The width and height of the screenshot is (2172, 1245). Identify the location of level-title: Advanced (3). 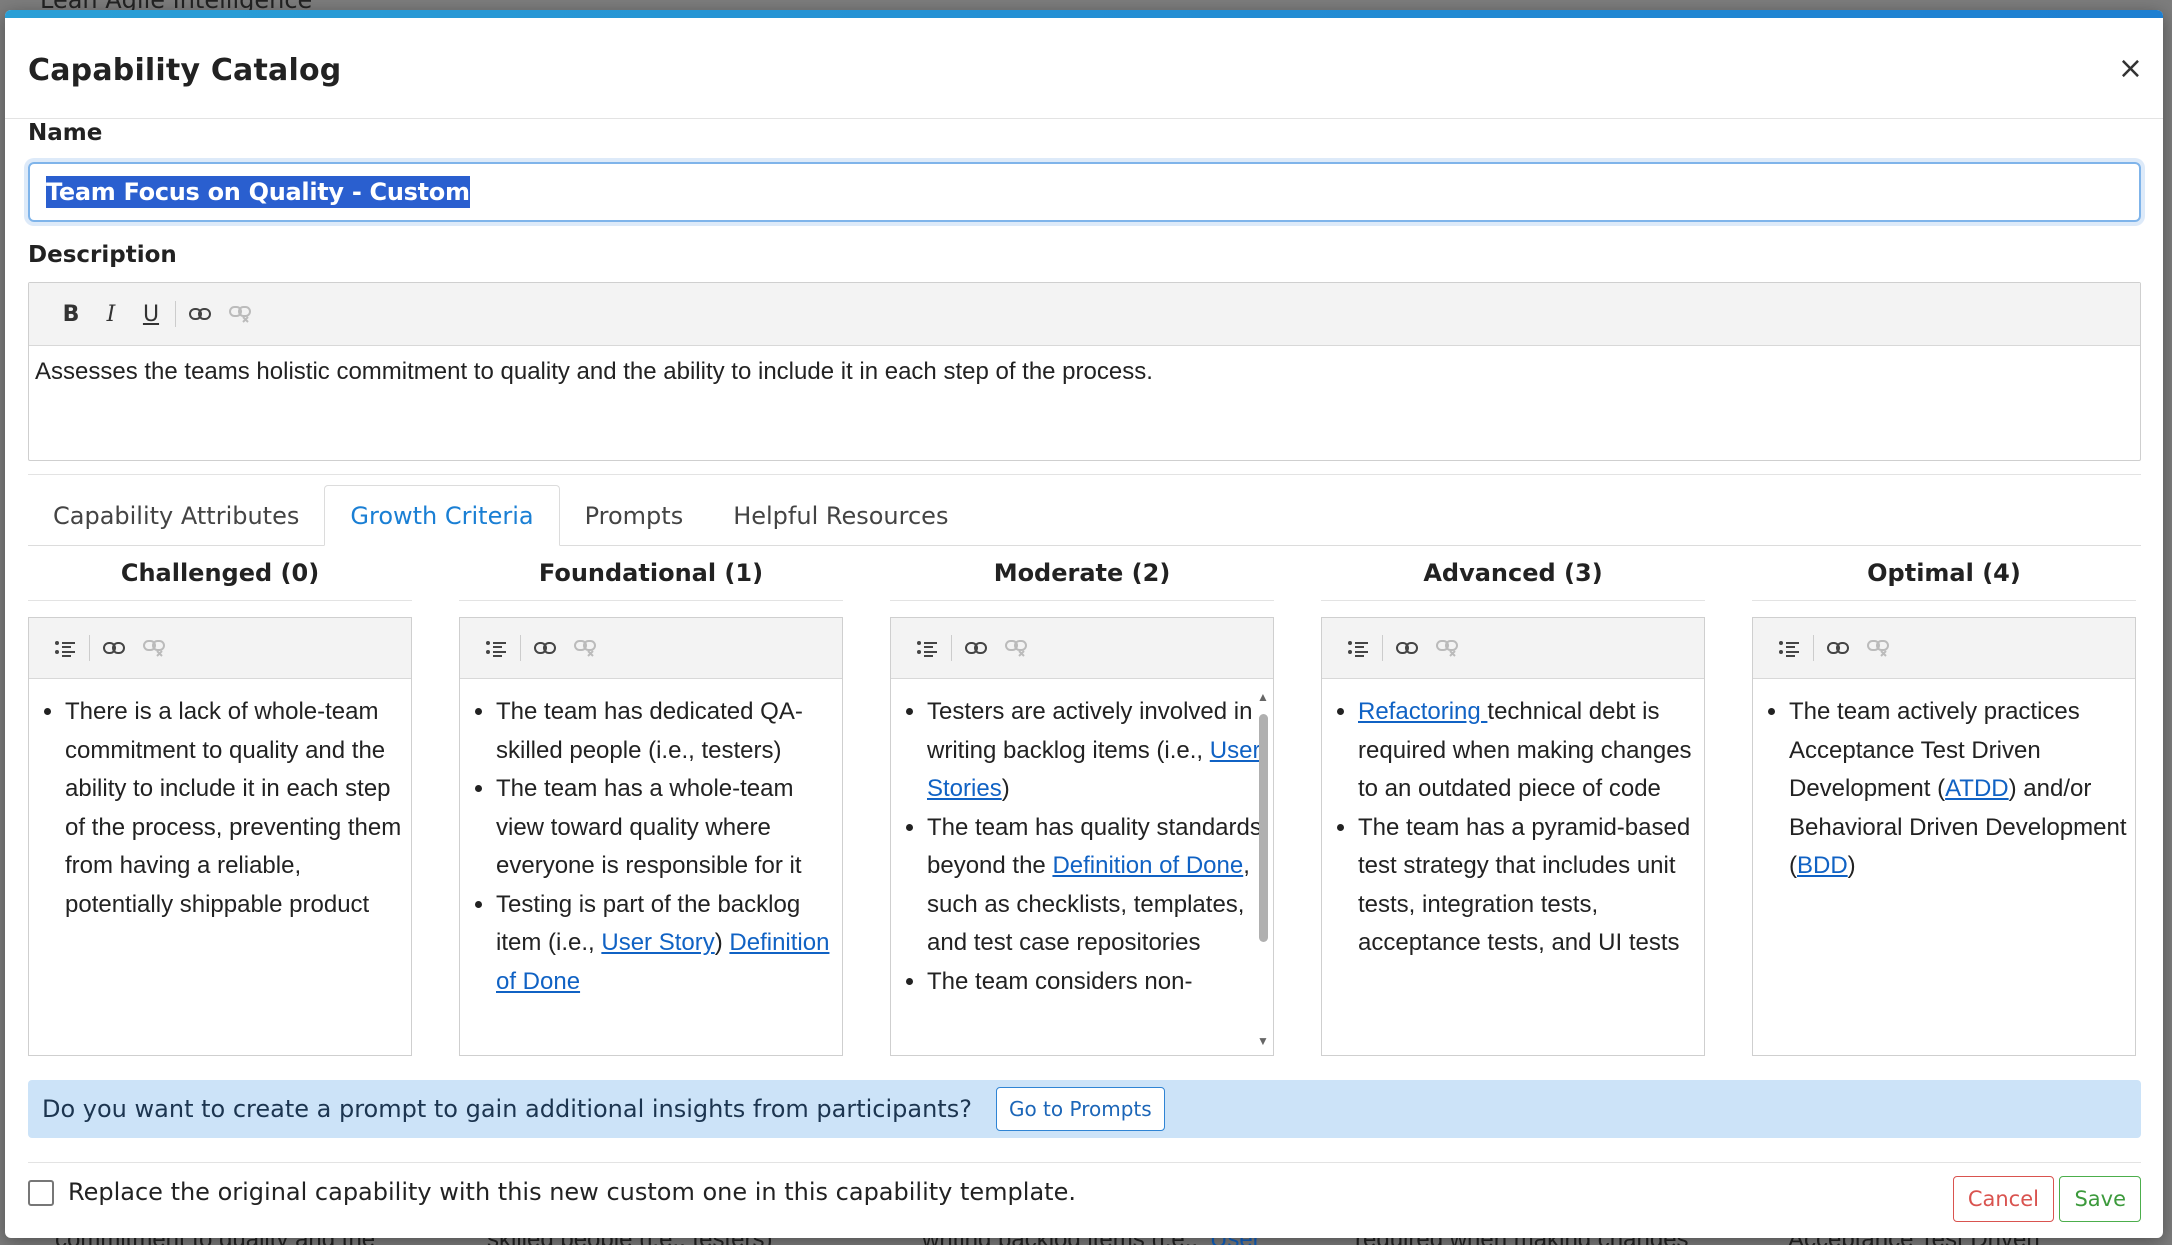
(1513, 573).